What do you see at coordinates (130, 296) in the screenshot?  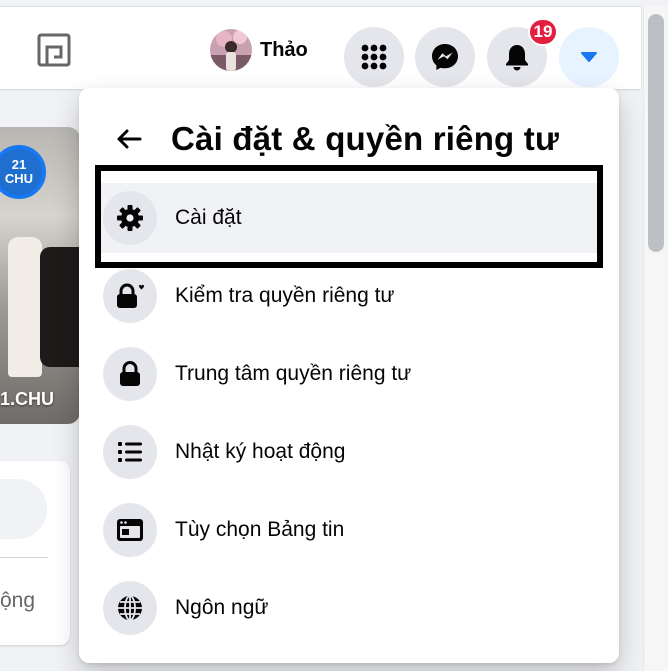 I see `lock-heart-icon` at bounding box center [130, 296].